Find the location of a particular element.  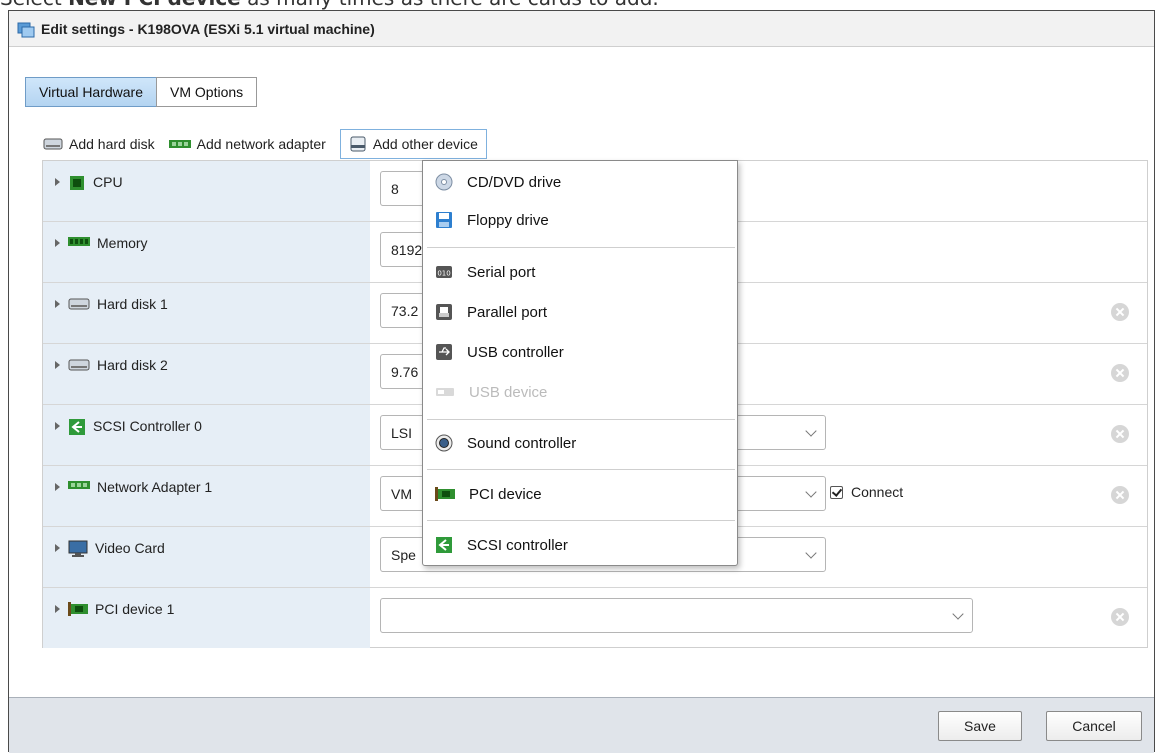

add-network-adapter-button: Add network adapter is located at coordinates (247, 144).